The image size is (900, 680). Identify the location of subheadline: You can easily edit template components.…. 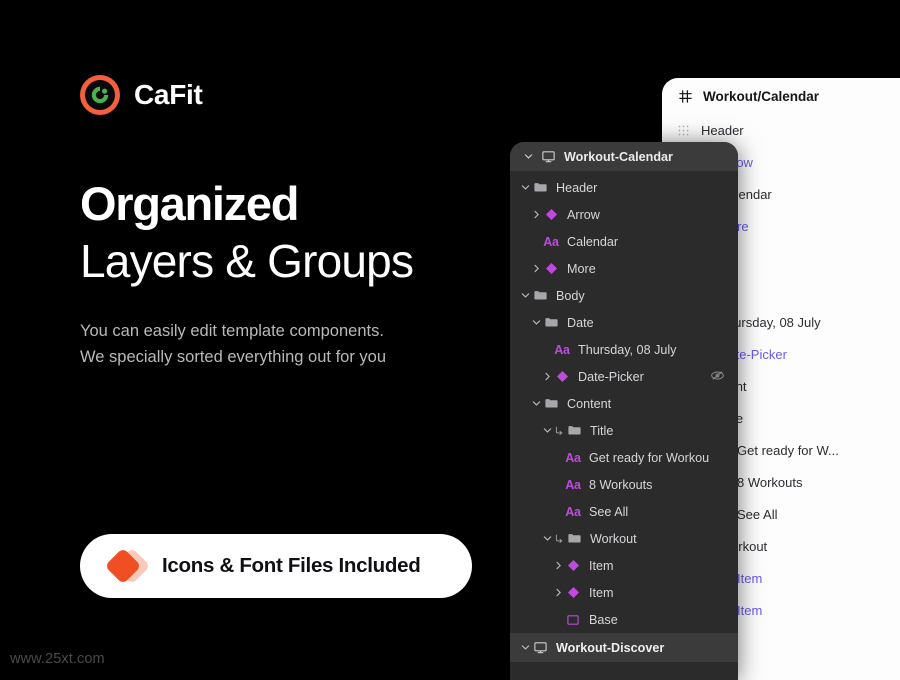
(290, 344).